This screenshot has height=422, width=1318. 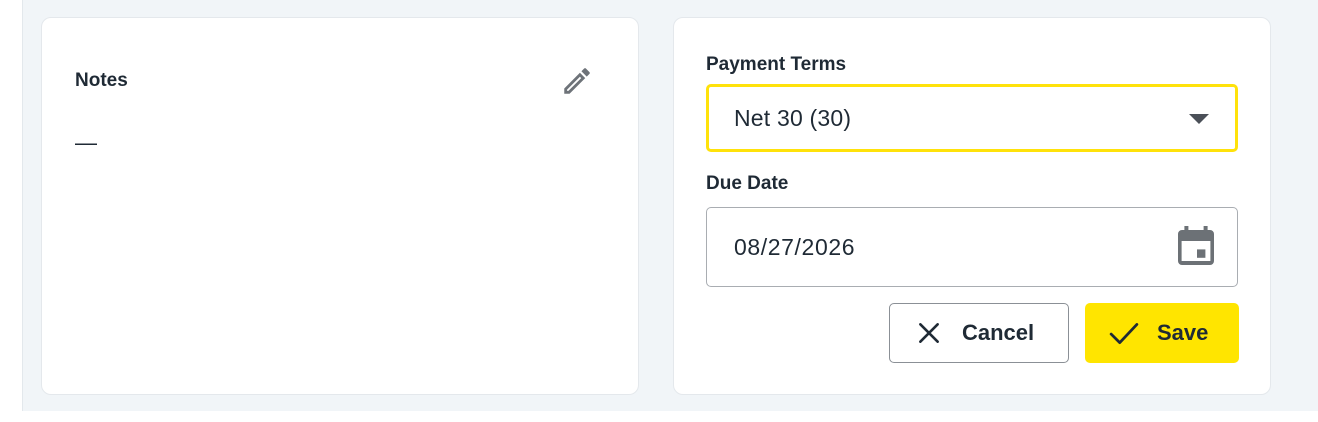 I want to click on due-date-input: 08/27/2026, so click(x=972, y=247).